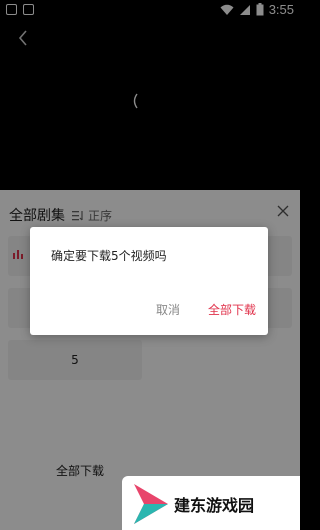  What do you see at coordinates (109, 256) in the screenshot?
I see `dialog-message: 确定要下载5个视频吗` at bounding box center [109, 256].